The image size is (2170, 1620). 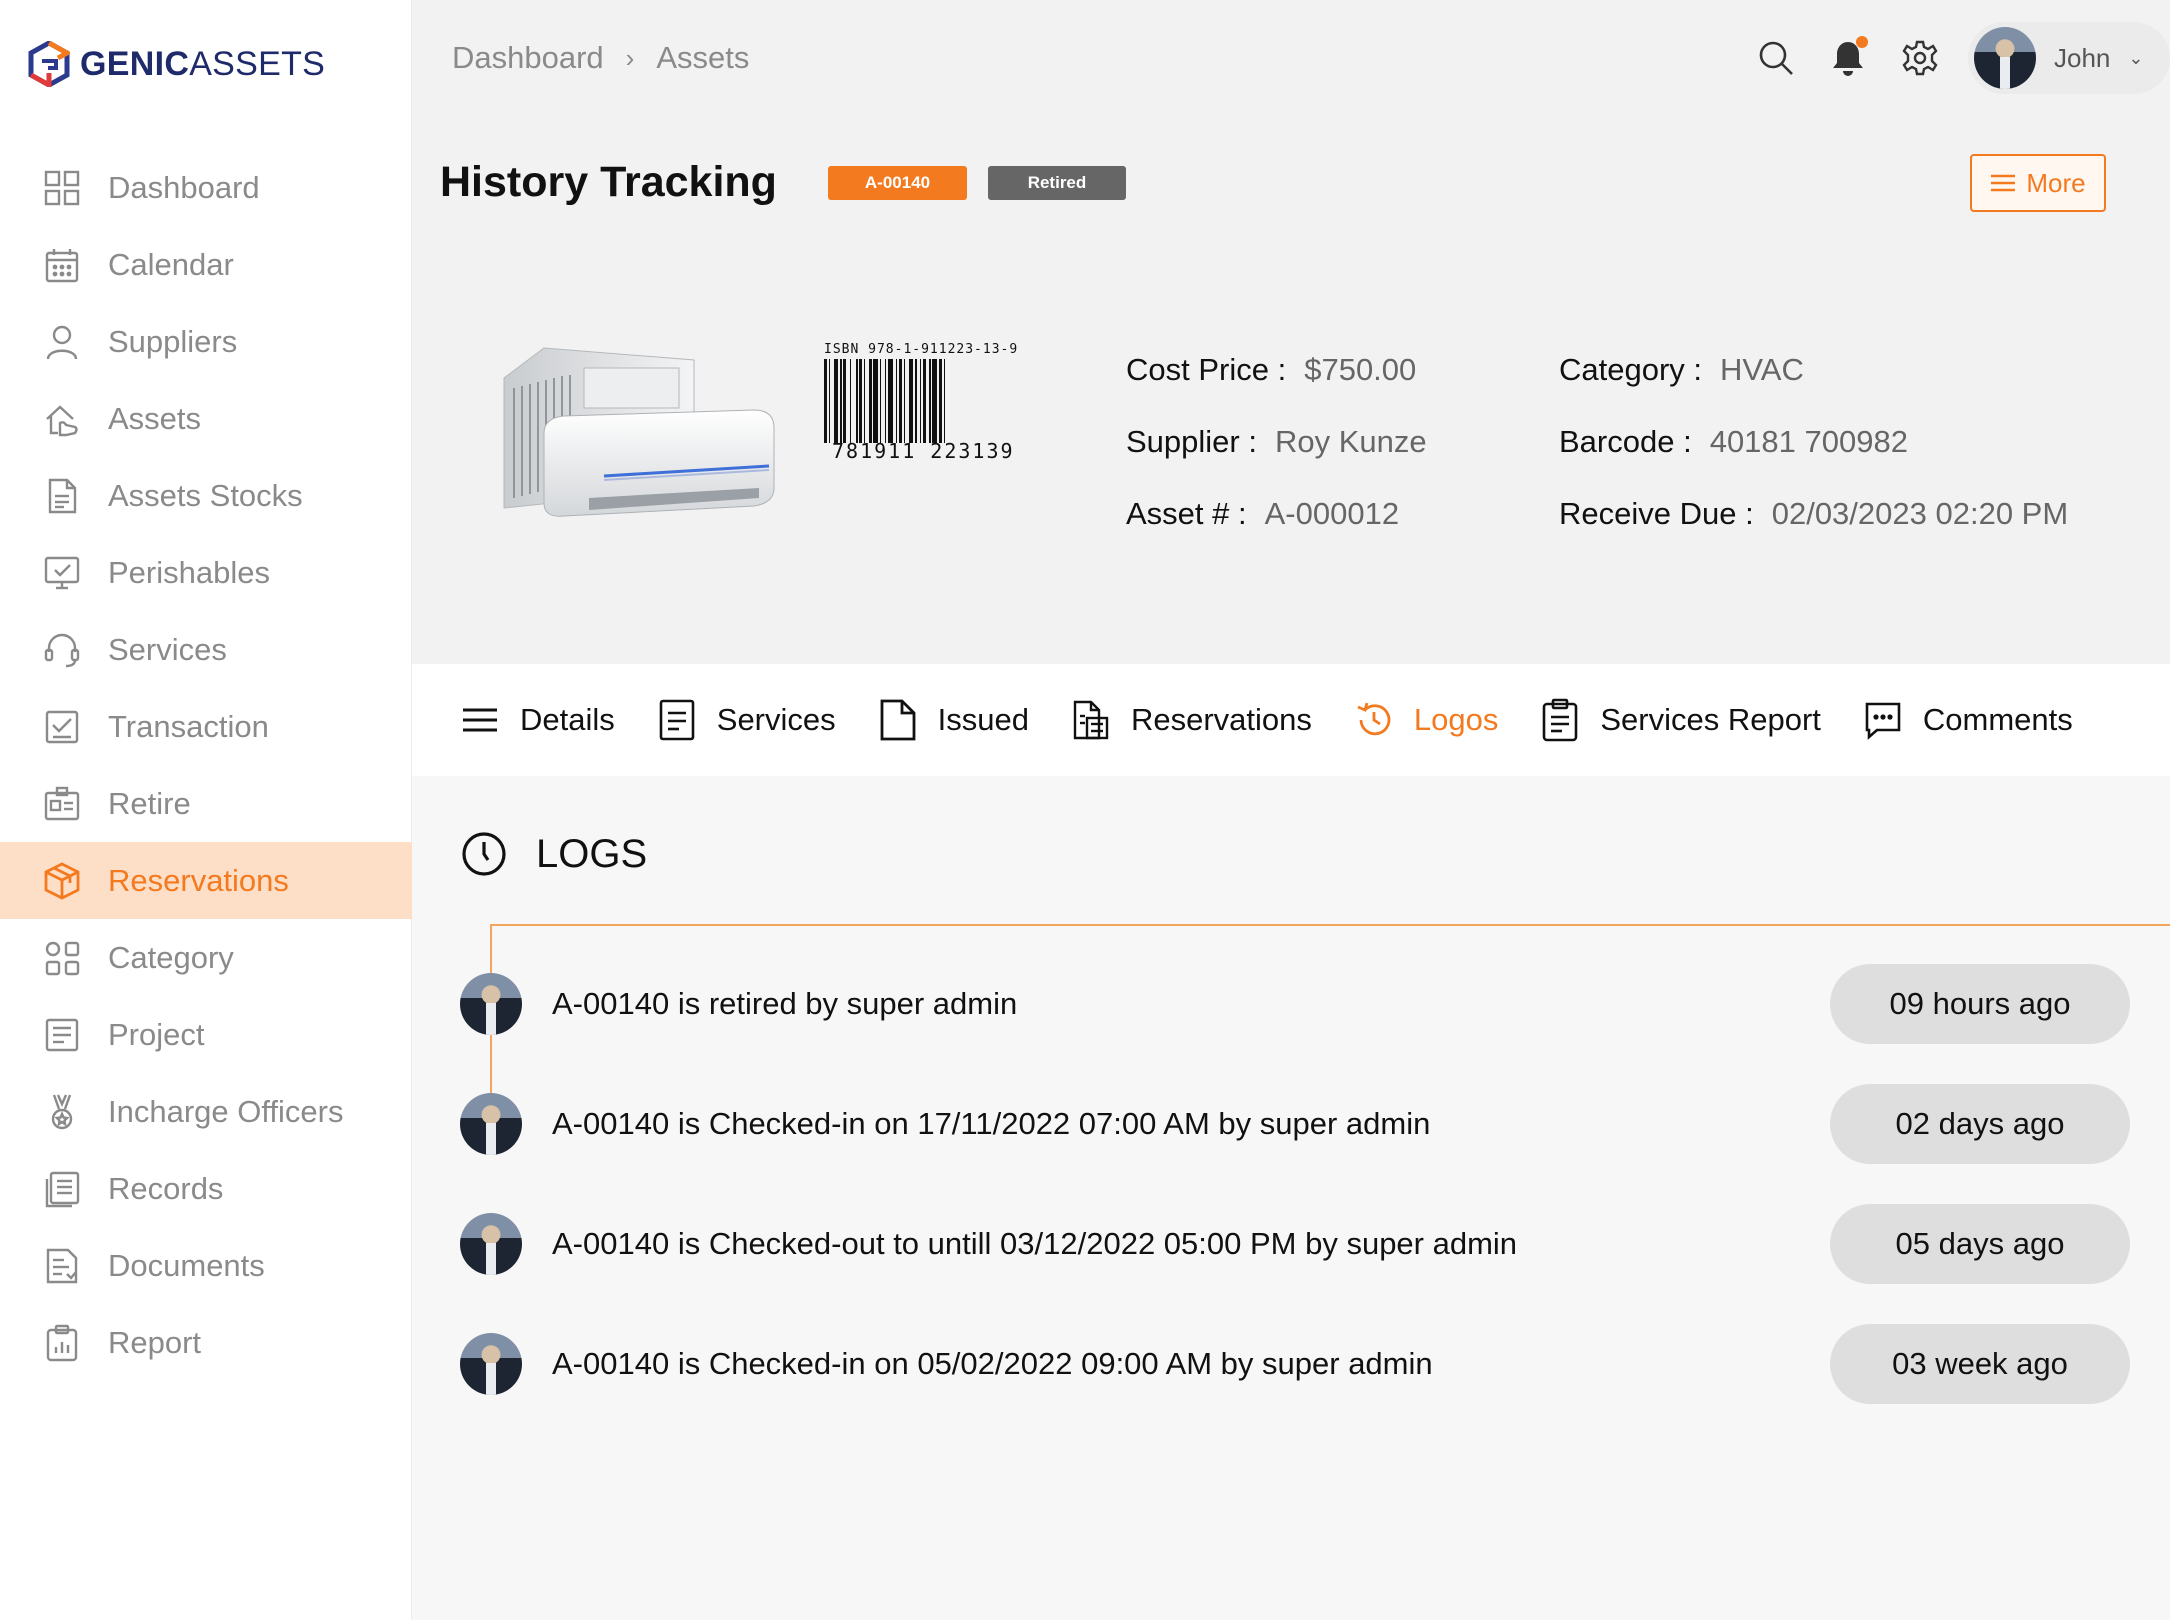 I want to click on logs-title: LOGS, so click(x=592, y=853).